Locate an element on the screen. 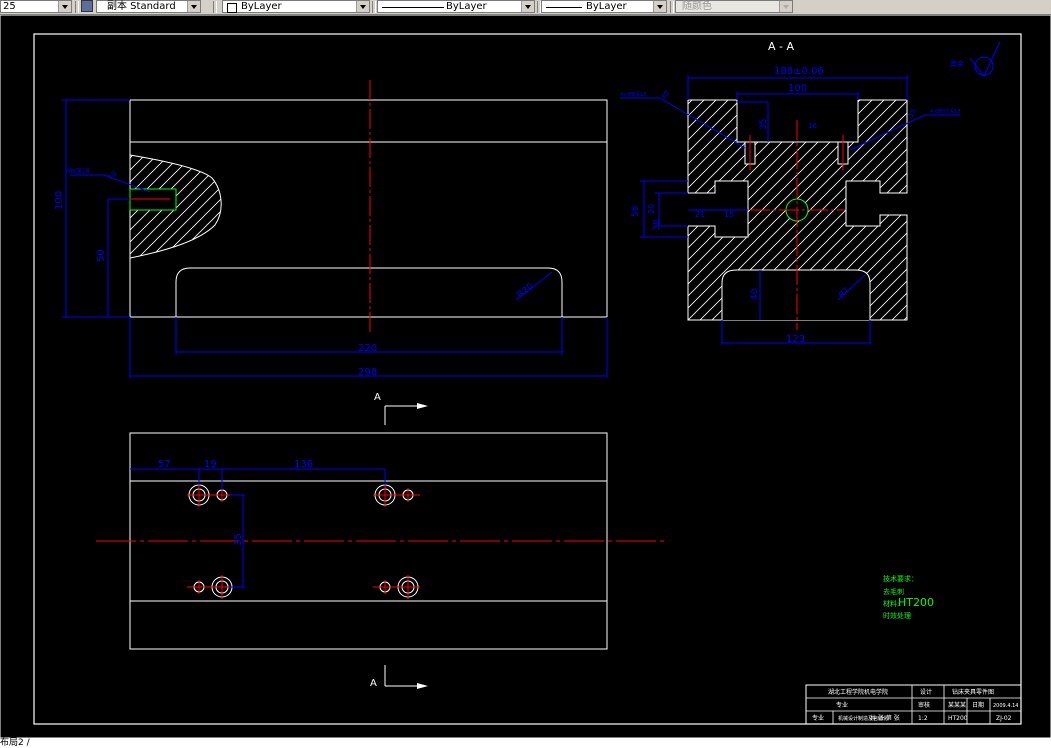  layer-color-value: ByLayer is located at coordinates (261, 6).